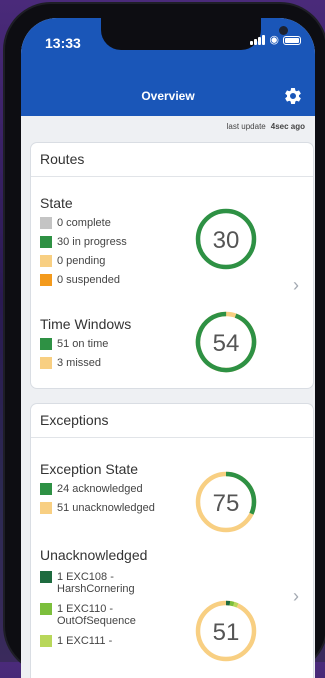 The height and width of the screenshot is (678, 325). I want to click on wifi-icon: ◉, so click(274, 39).